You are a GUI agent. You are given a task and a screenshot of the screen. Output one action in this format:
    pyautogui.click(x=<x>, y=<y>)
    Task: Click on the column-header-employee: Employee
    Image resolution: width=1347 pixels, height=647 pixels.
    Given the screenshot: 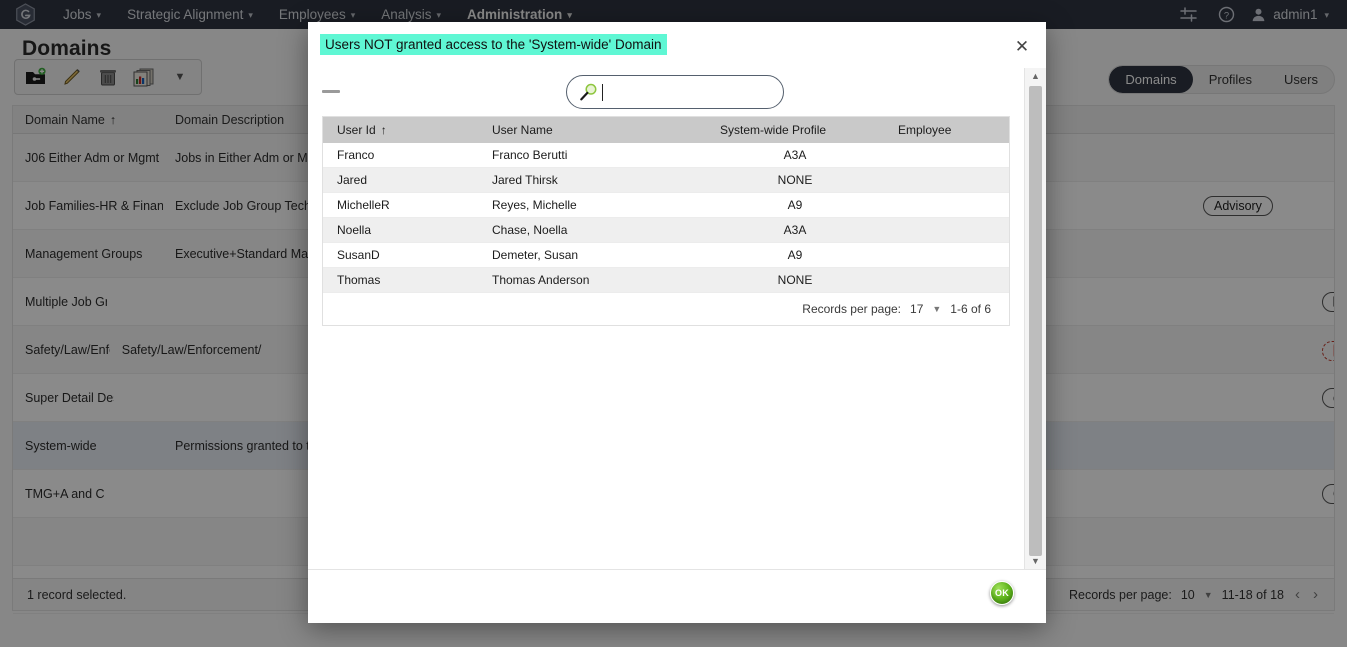 What is the action you would take?
    pyautogui.click(x=946, y=130)
    